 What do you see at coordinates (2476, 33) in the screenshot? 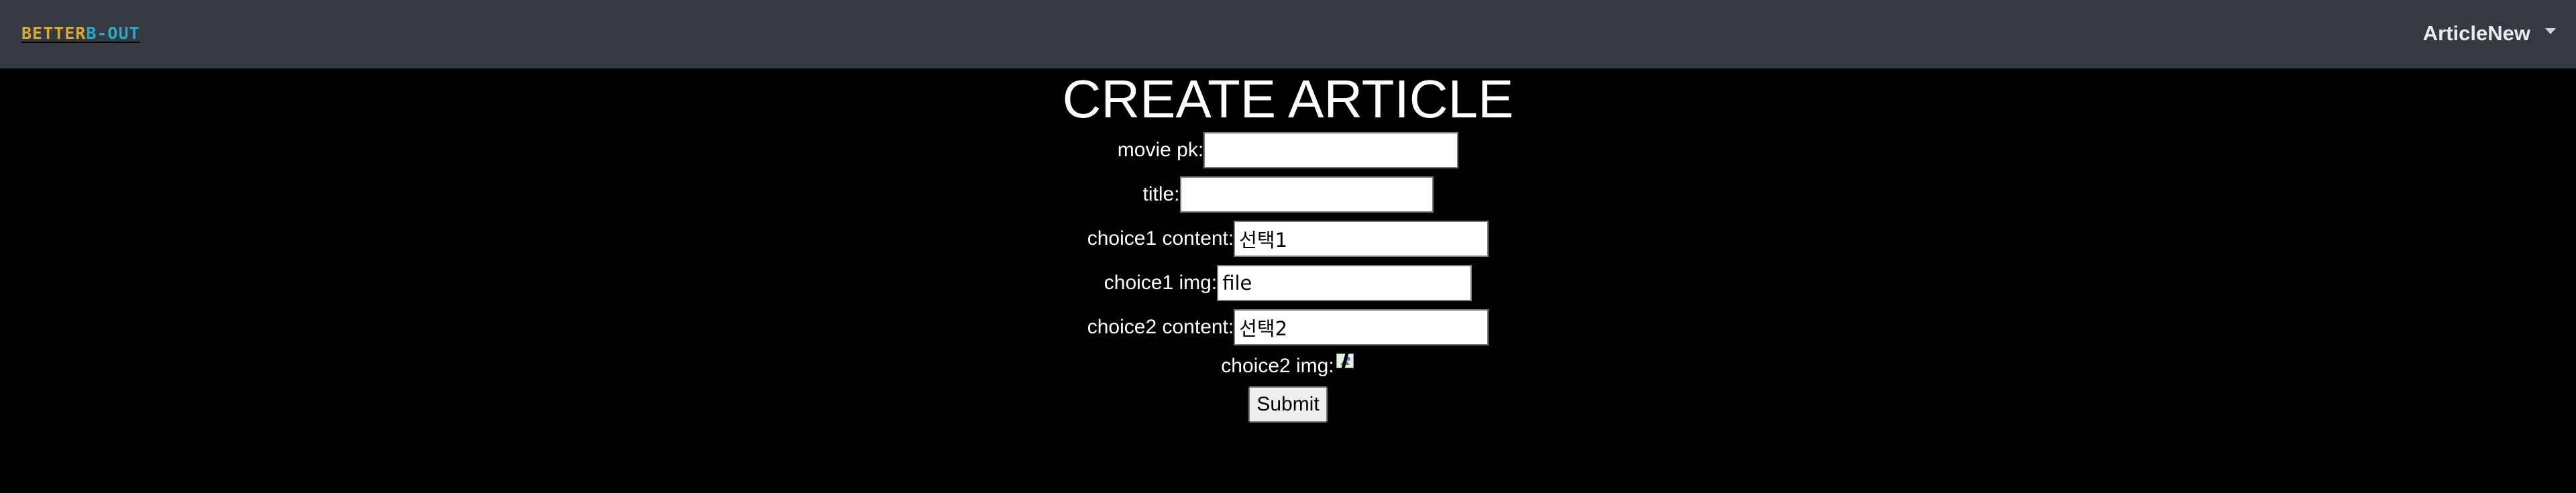
I see `user-dropdown-label: ArticleNew` at bounding box center [2476, 33].